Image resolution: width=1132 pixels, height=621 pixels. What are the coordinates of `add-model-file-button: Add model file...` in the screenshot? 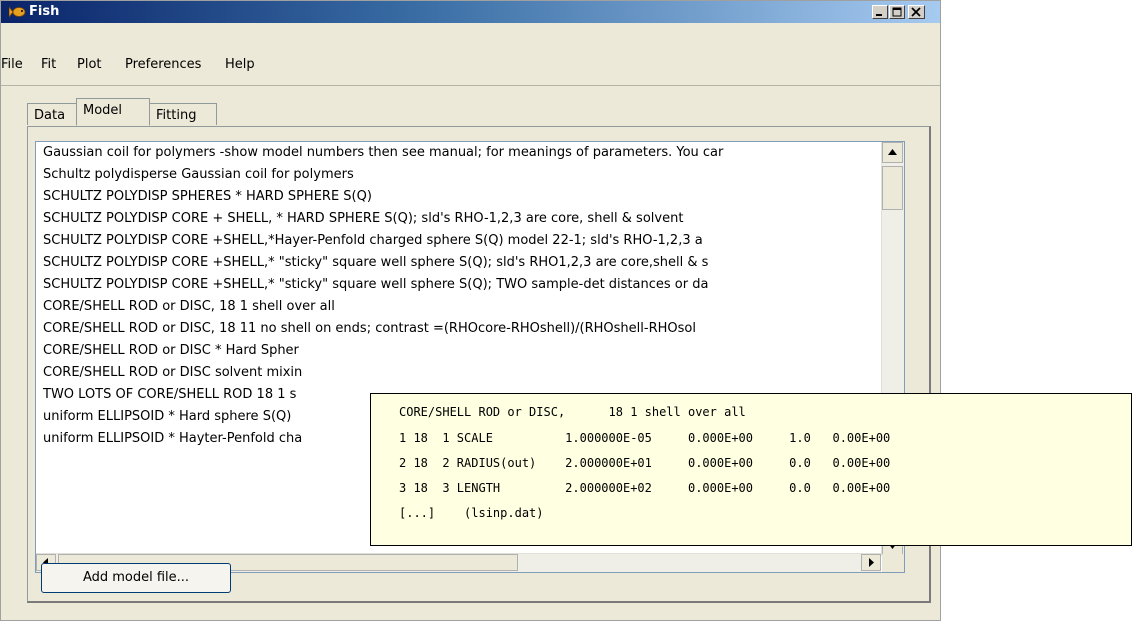 It's located at (136, 578).